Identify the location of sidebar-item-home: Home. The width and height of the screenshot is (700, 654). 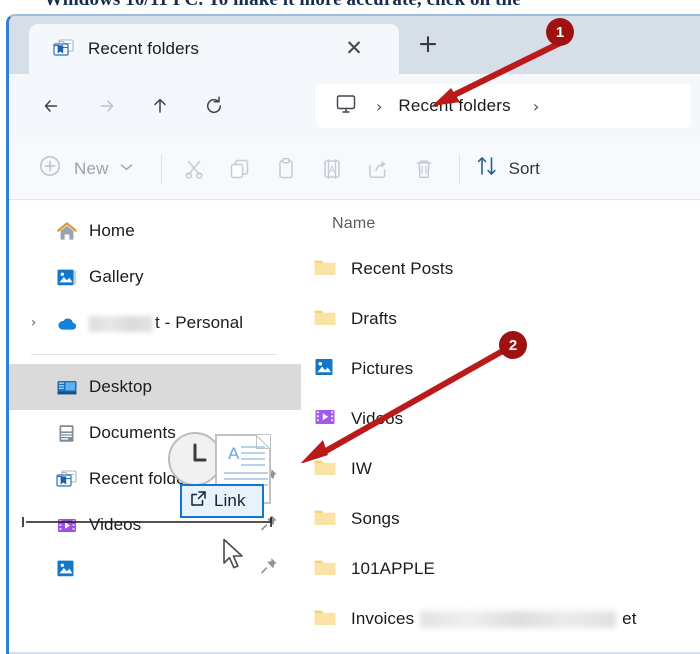
(155, 231).